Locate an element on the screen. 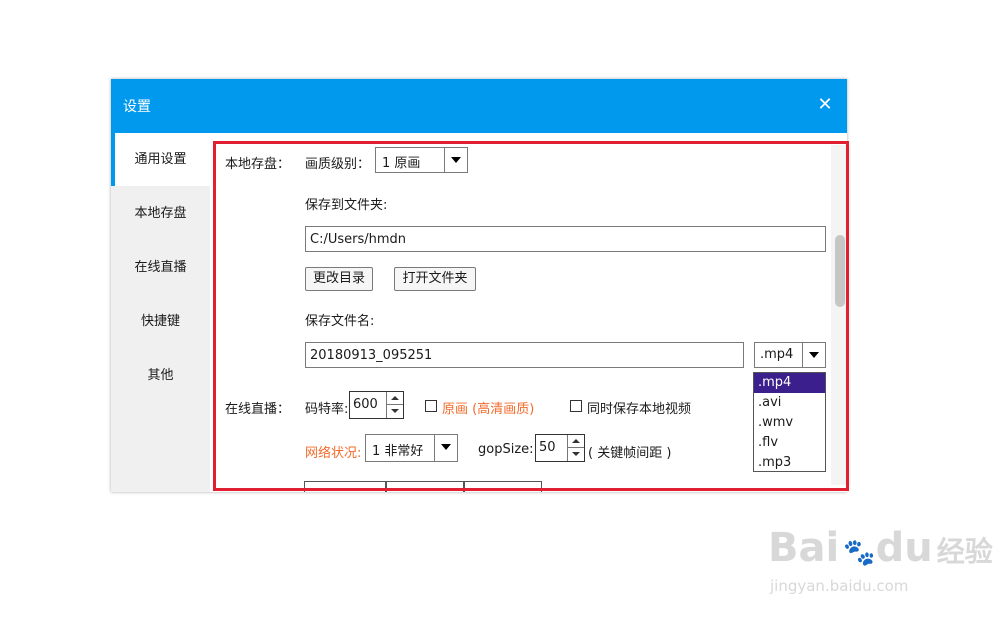  folder-path-field is located at coordinates (565, 239).